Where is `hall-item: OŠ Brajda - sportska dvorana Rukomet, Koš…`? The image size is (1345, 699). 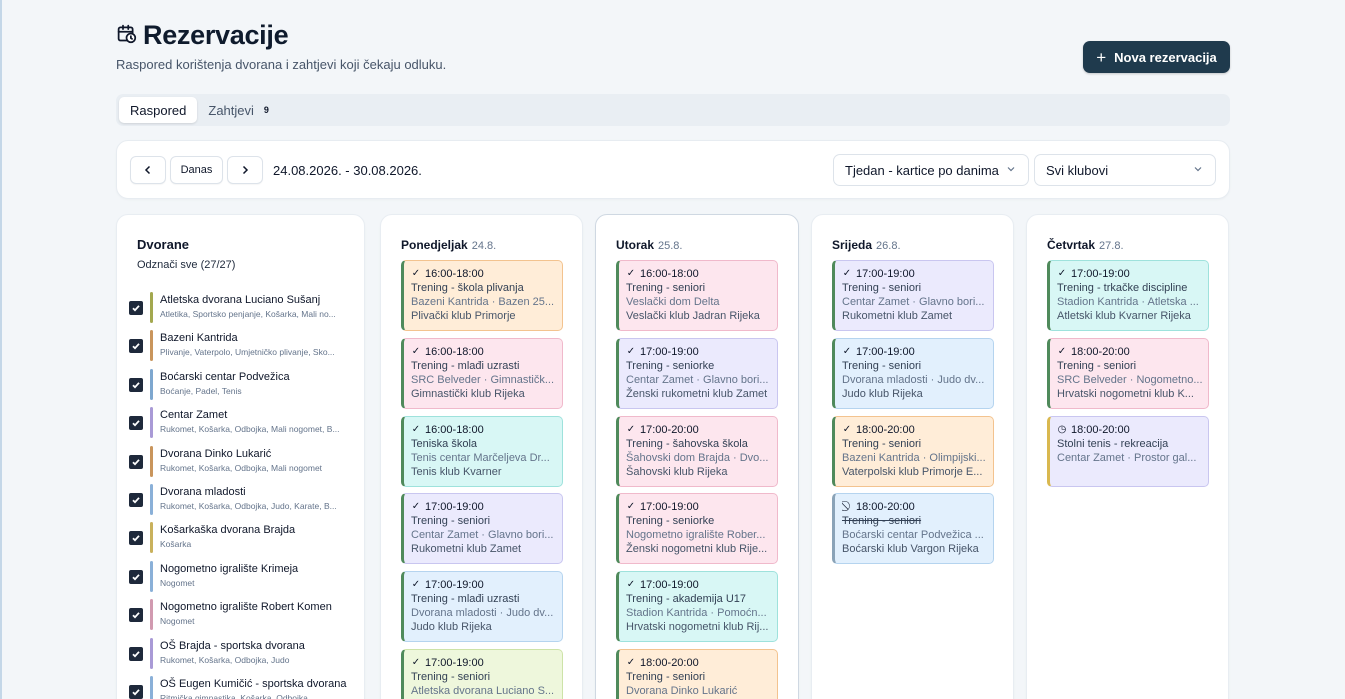 hall-item: OŠ Brajda - sportska dvorana Rukomet, Koš… is located at coordinates (245, 654).